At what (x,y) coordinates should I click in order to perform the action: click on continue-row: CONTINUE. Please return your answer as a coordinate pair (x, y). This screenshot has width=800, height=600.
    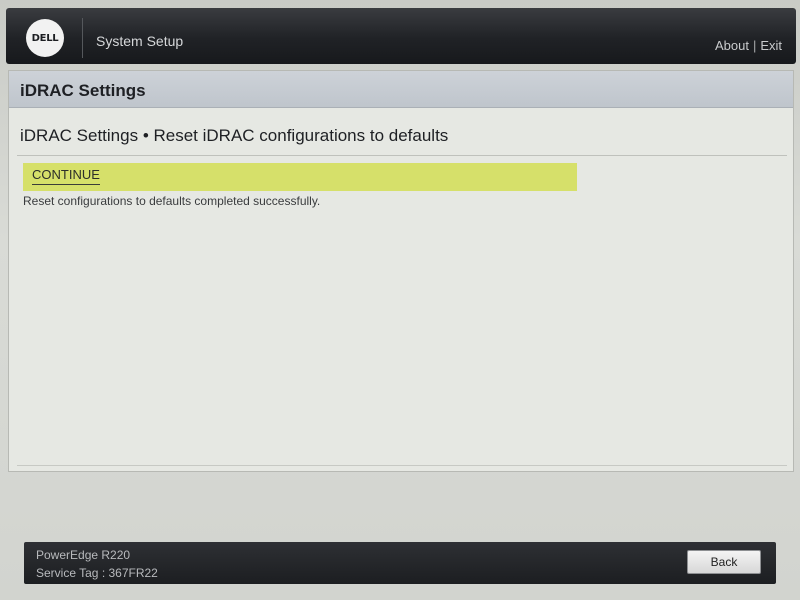
    Looking at the image, I should click on (300, 177).